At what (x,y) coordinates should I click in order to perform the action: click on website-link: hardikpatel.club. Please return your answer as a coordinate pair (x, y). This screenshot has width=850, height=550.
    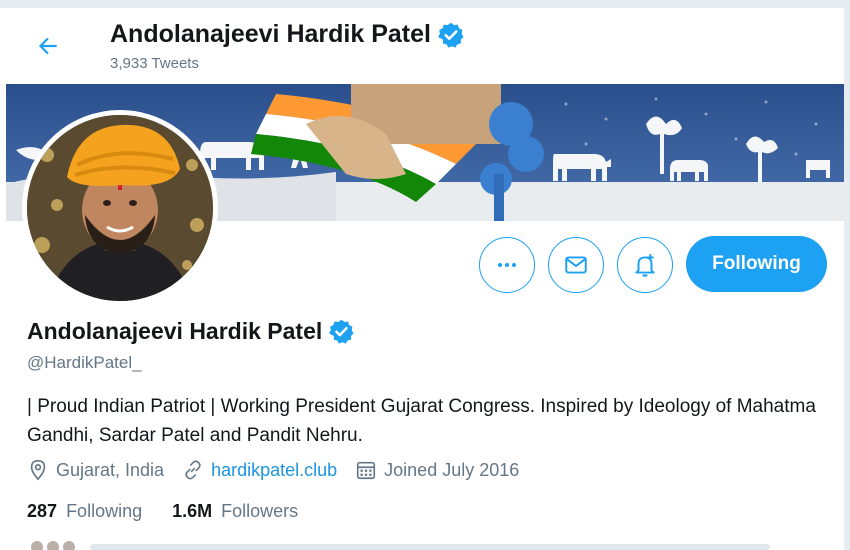
    Looking at the image, I should click on (274, 470).